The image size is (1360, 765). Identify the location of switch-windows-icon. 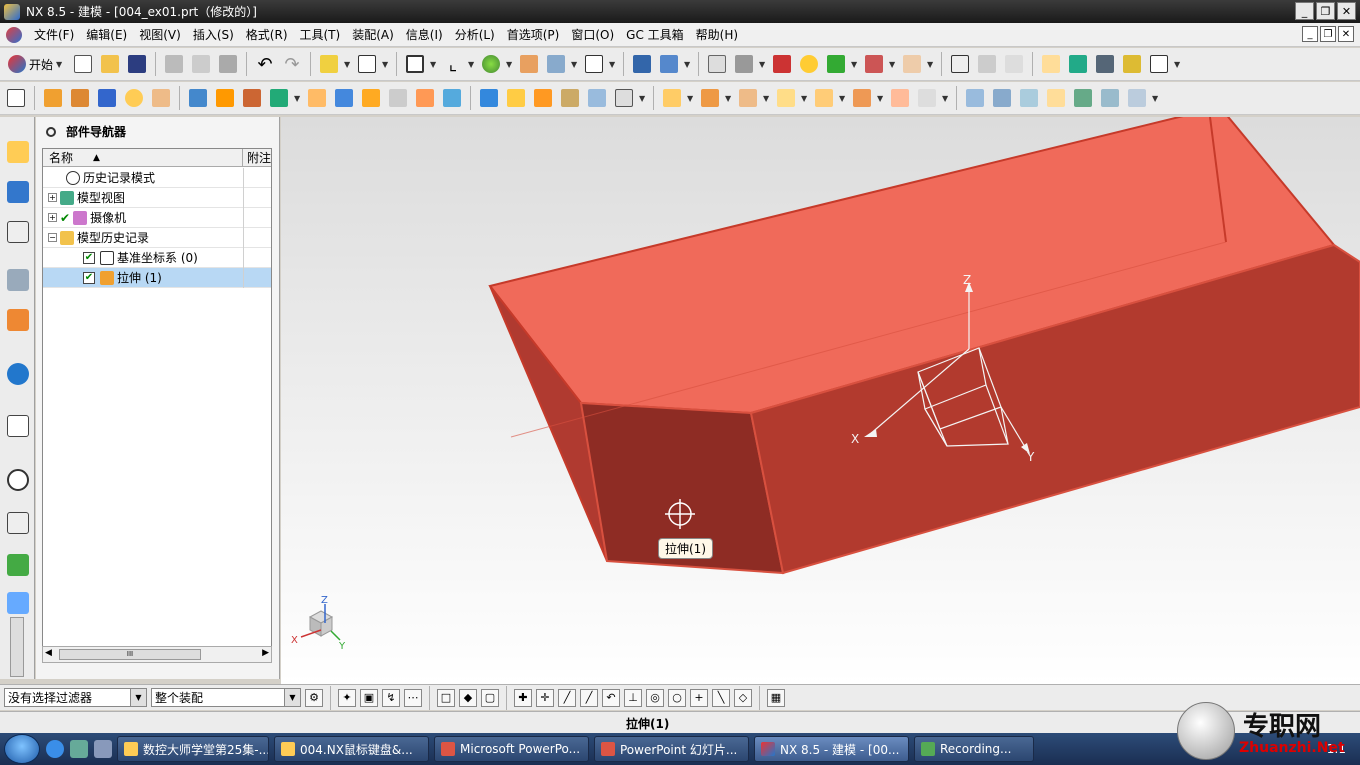
(103, 749).